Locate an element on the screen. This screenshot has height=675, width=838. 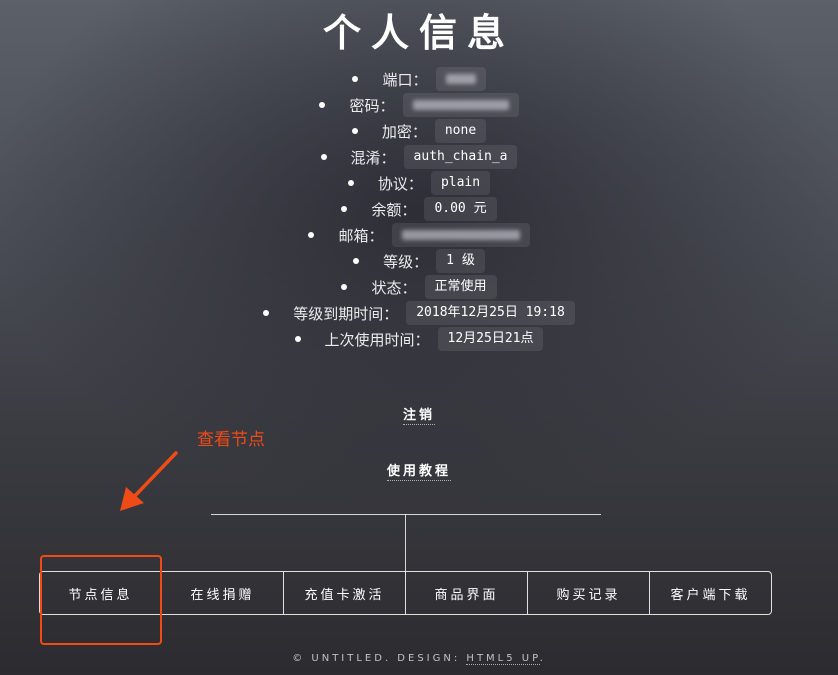
tutorial-link: 使用教程 is located at coordinates (418, 472).